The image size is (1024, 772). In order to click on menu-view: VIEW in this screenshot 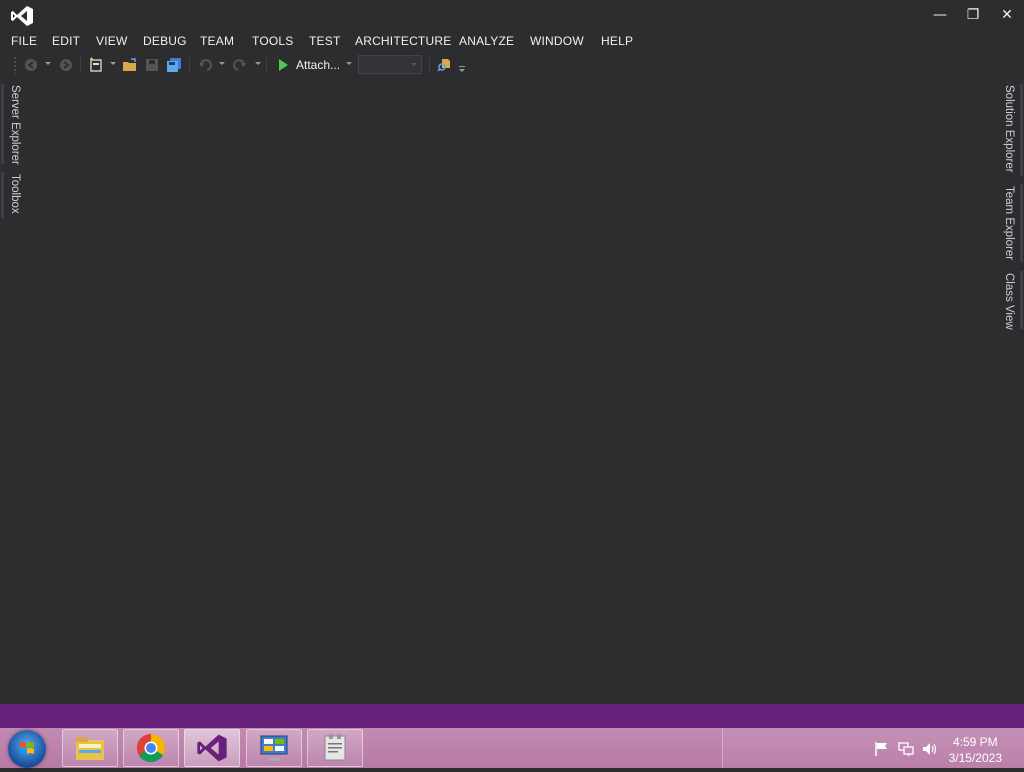, I will do `click(111, 41)`.